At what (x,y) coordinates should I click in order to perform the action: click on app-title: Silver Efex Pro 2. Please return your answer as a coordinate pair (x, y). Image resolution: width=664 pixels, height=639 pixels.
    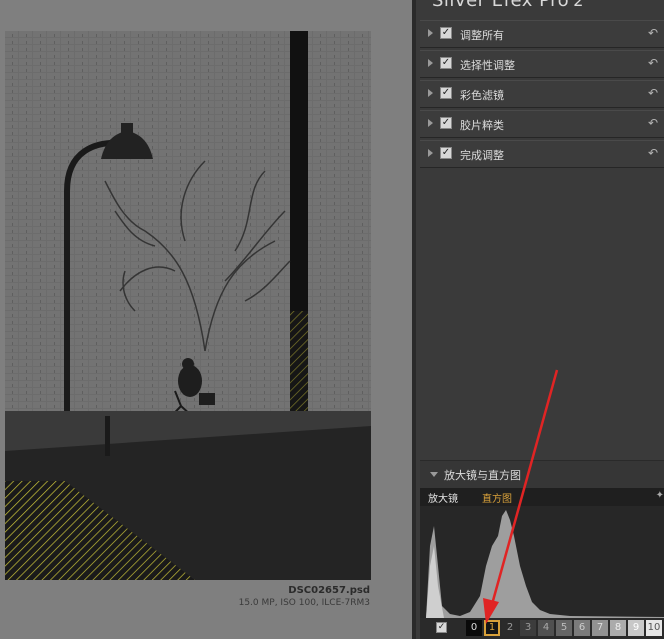
    Looking at the image, I should click on (508, 5).